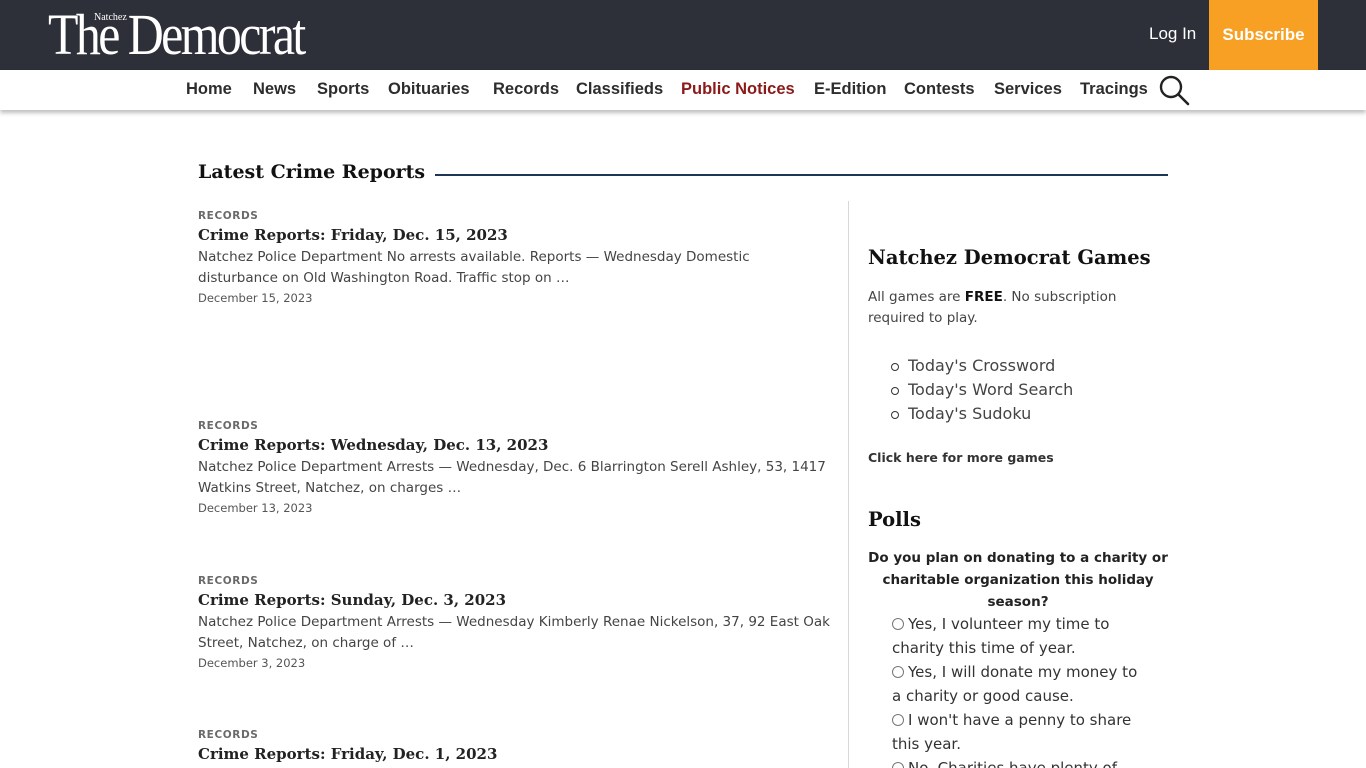 The image size is (1366, 768). I want to click on article-date: December 3, 2023, so click(252, 663).